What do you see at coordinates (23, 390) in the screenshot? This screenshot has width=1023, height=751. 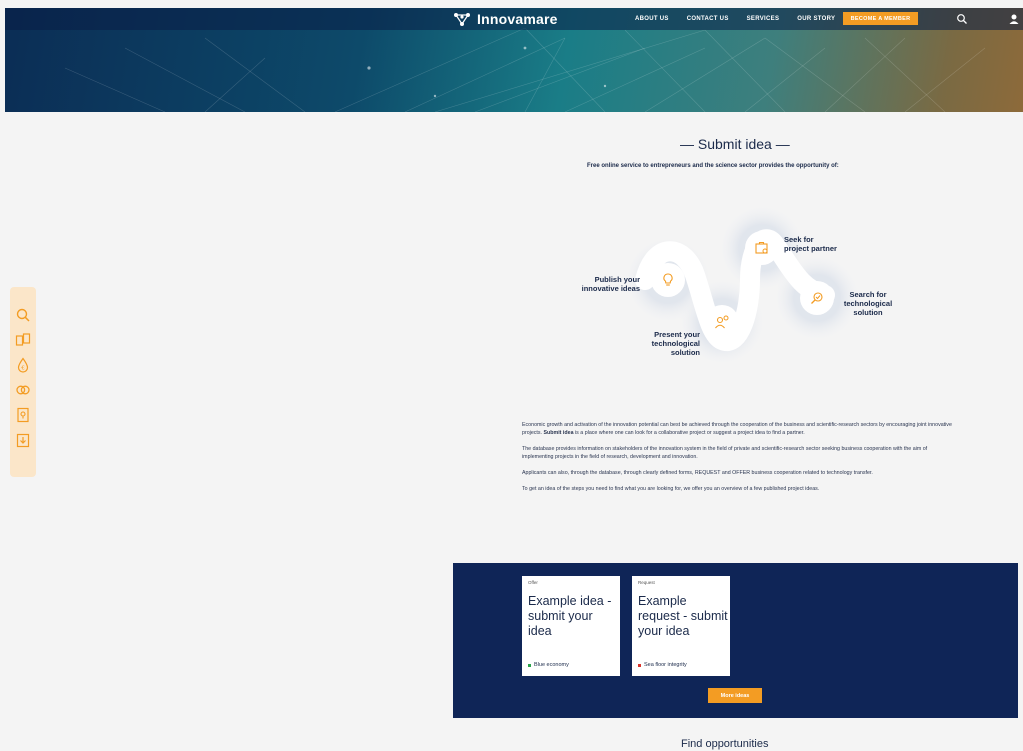 I see `cooperation-rings-icon` at bounding box center [23, 390].